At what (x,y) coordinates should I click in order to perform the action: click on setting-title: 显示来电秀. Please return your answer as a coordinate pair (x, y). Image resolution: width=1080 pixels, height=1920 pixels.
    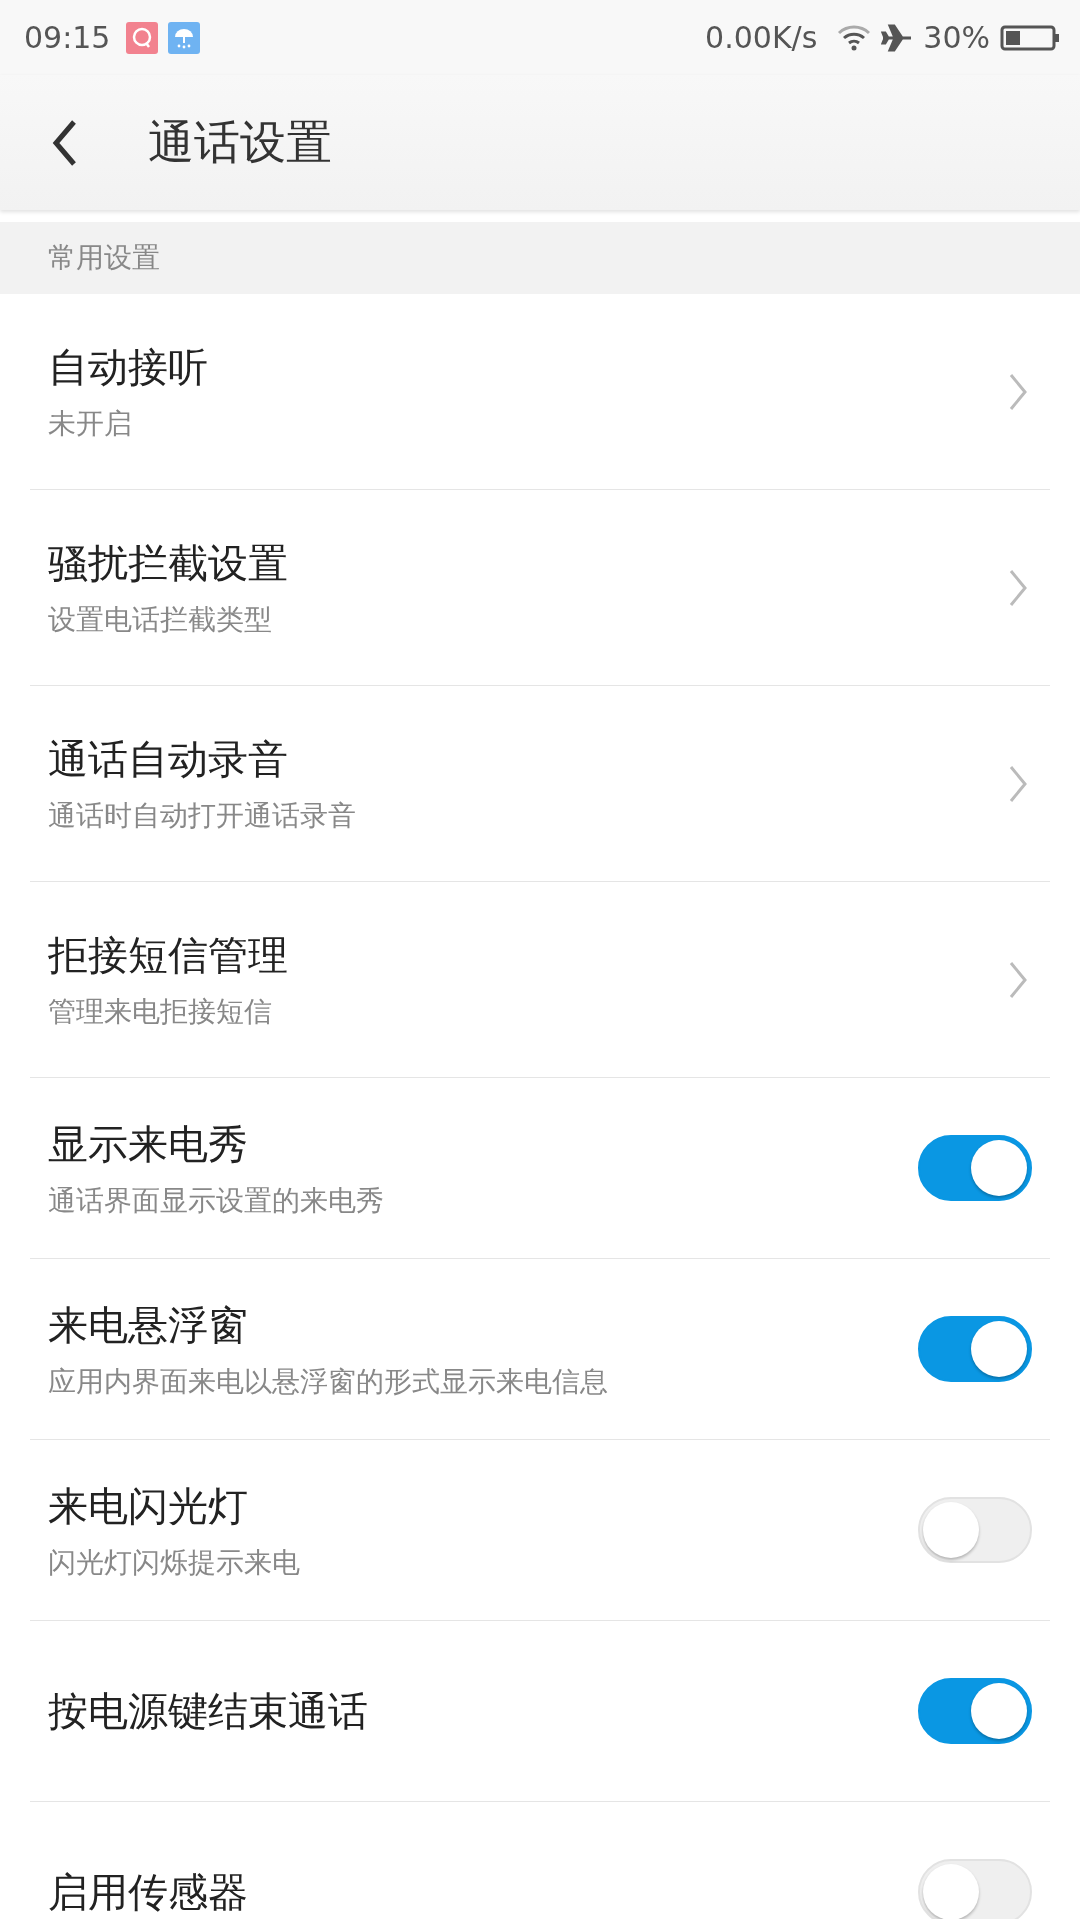
    Looking at the image, I should click on (148, 1144).